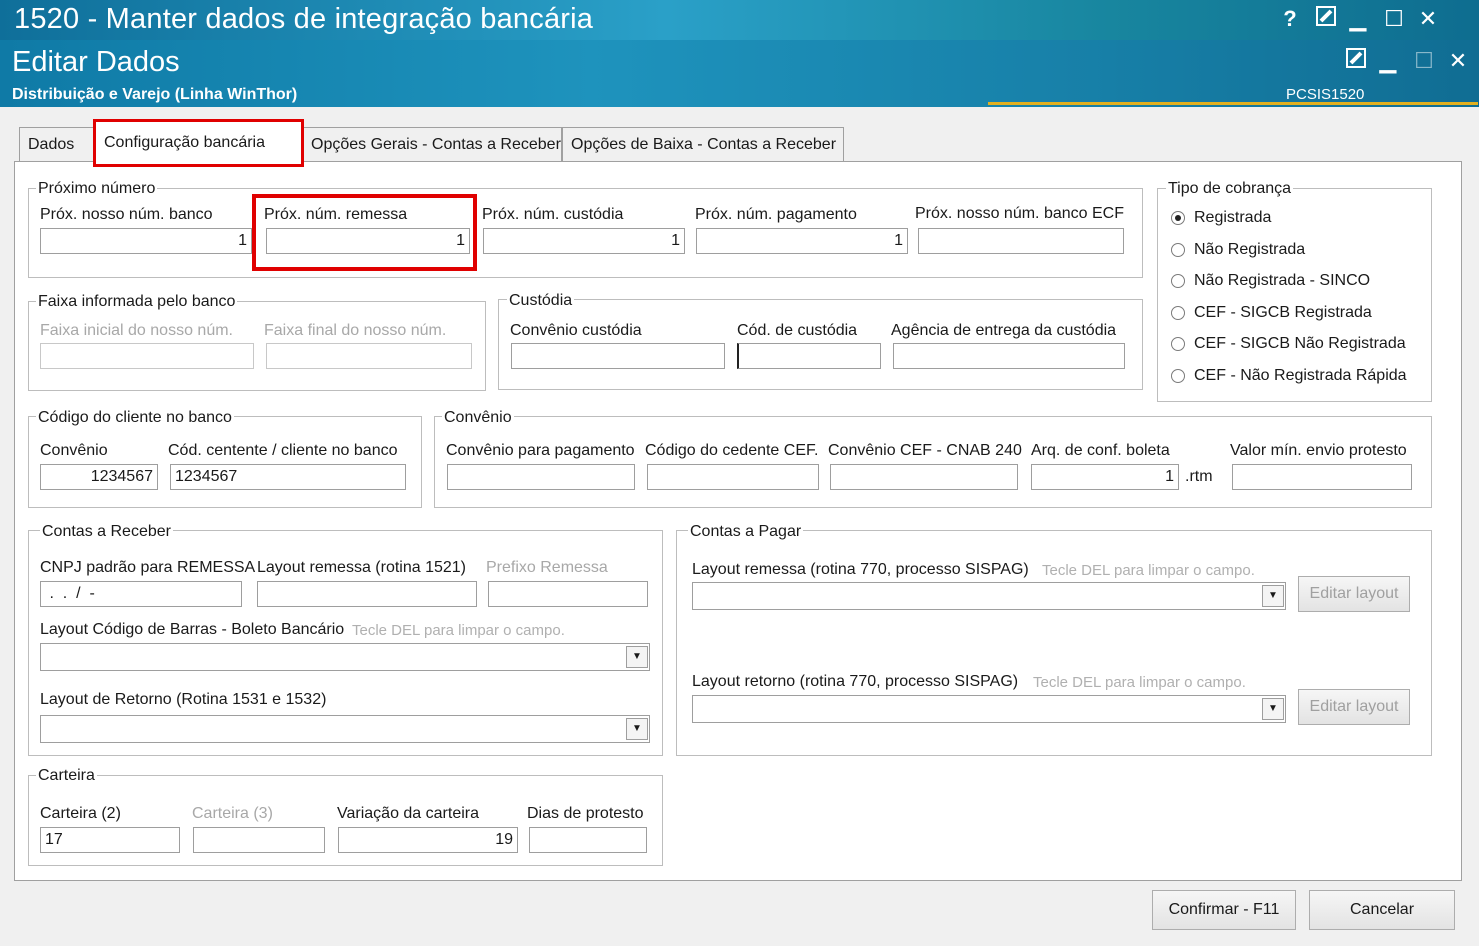  I want to click on del-hint: Tecle DEL para limpar o campo., so click(1148, 570).